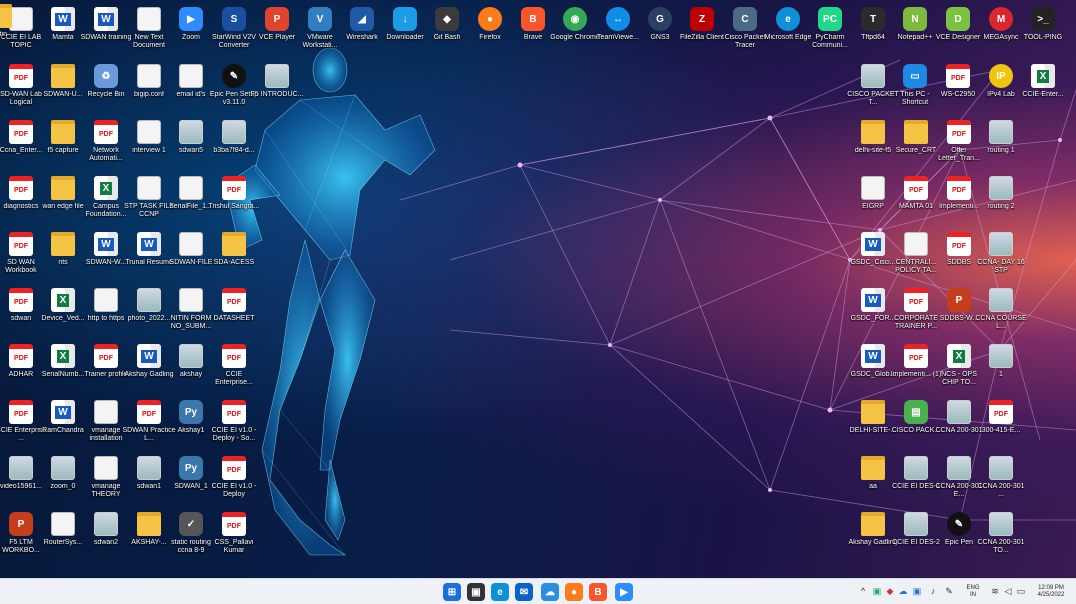 The height and width of the screenshot is (604, 1076). What do you see at coordinates (149, 256) in the screenshot?
I see `desktop-icon-trunal-resume: W Trunal Resume` at bounding box center [149, 256].